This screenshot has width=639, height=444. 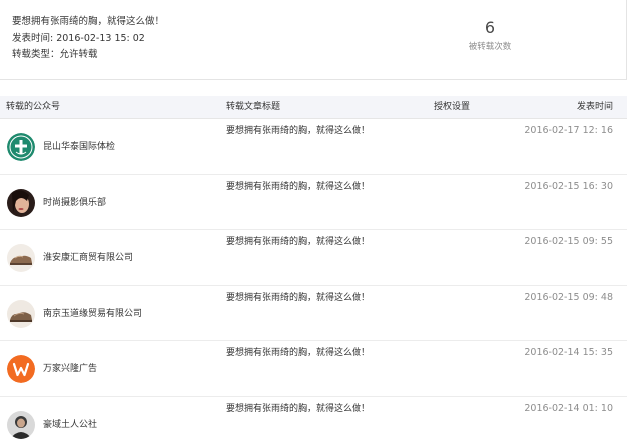 I want to click on repost-count-label: 被转载次数, so click(x=490, y=47).